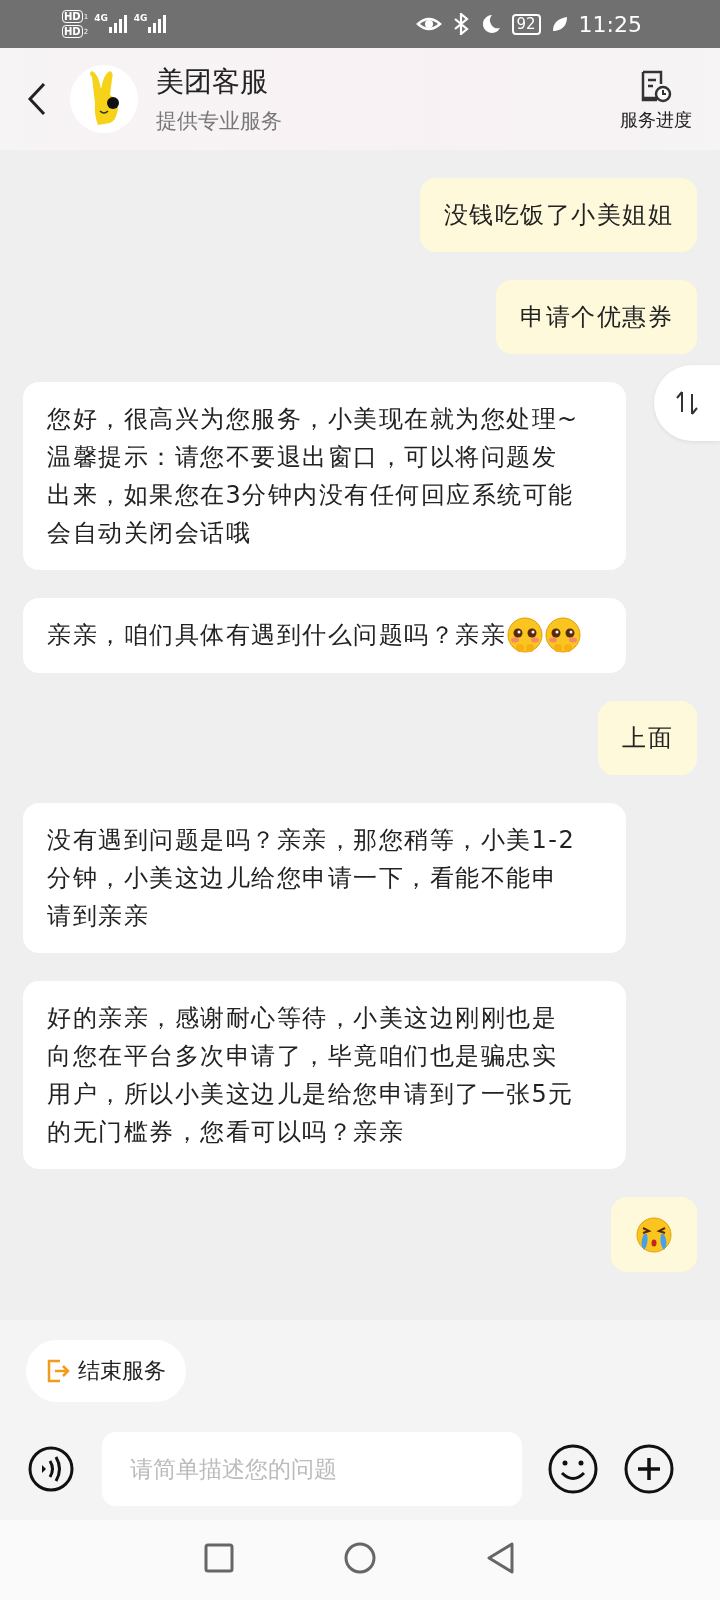  I want to click on back-nav-button, so click(501, 1558).